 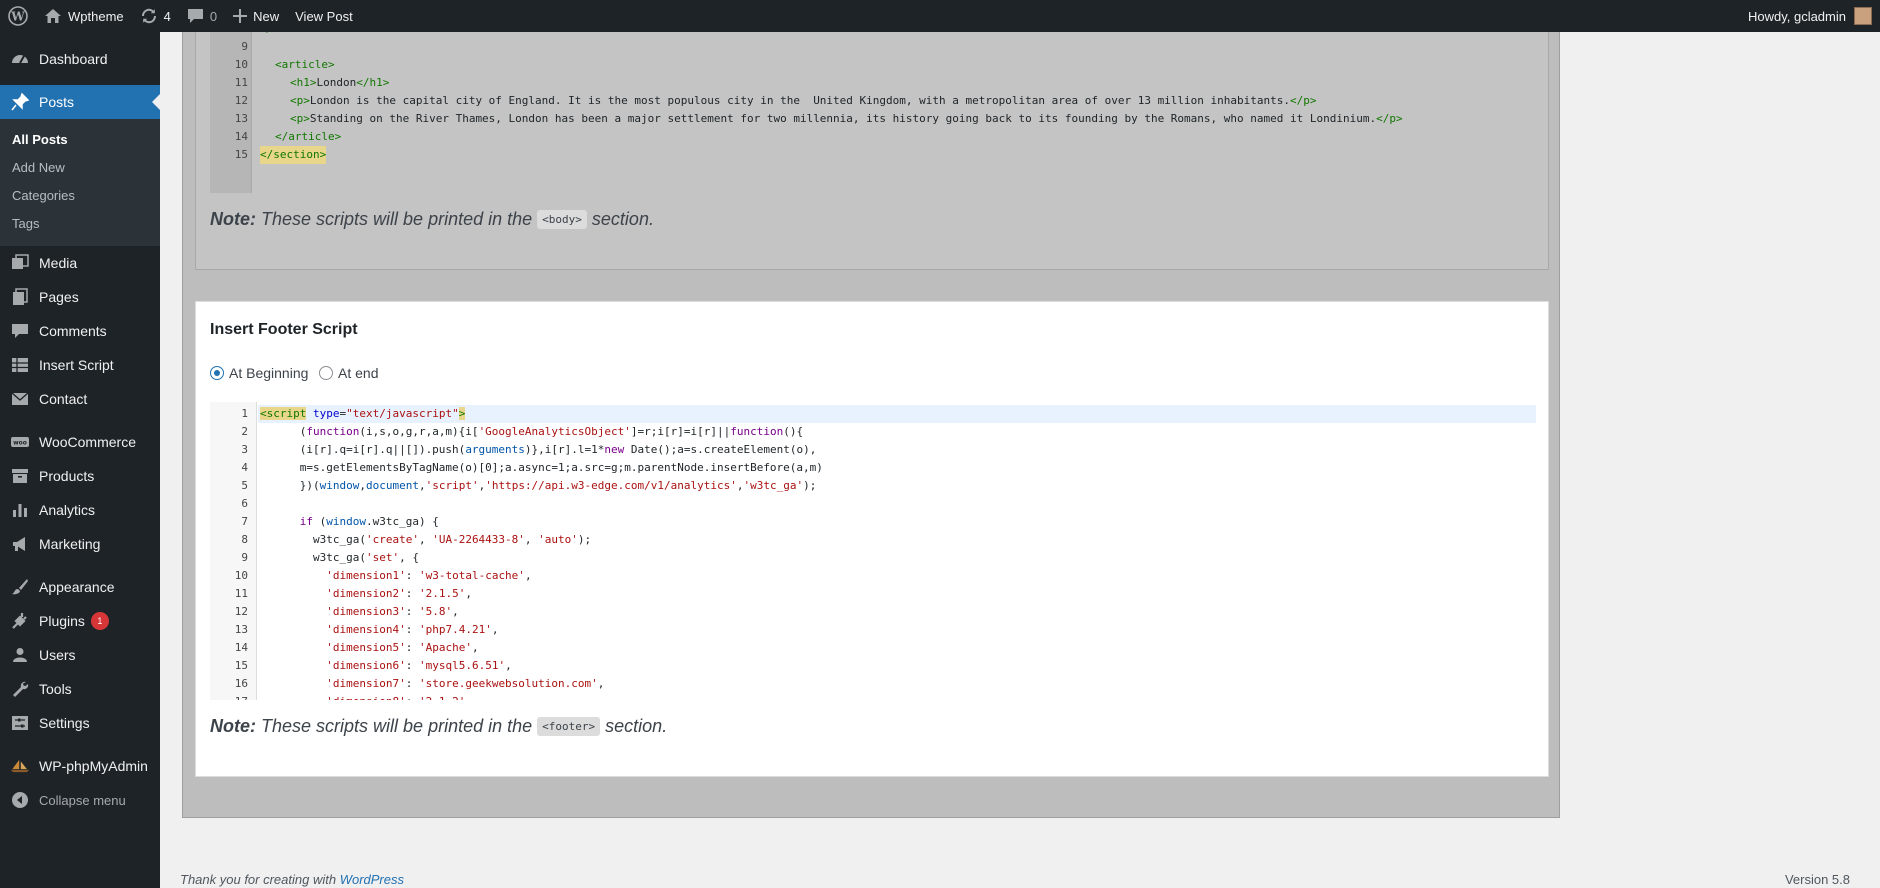 I want to click on site-name-link: Wptheme, so click(x=84, y=16).